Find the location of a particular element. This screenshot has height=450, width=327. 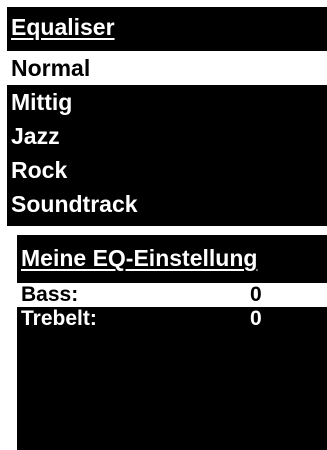

equaliser-title: Equaliser is located at coordinates (63, 27).